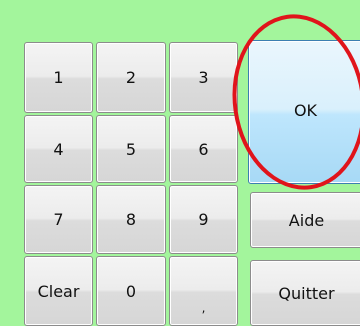 The width and height of the screenshot is (360, 326). I want to click on clear-button: Clear, so click(58, 291).